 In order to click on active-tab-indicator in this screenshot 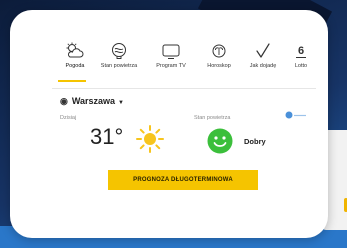, I will do `click(72, 81)`.